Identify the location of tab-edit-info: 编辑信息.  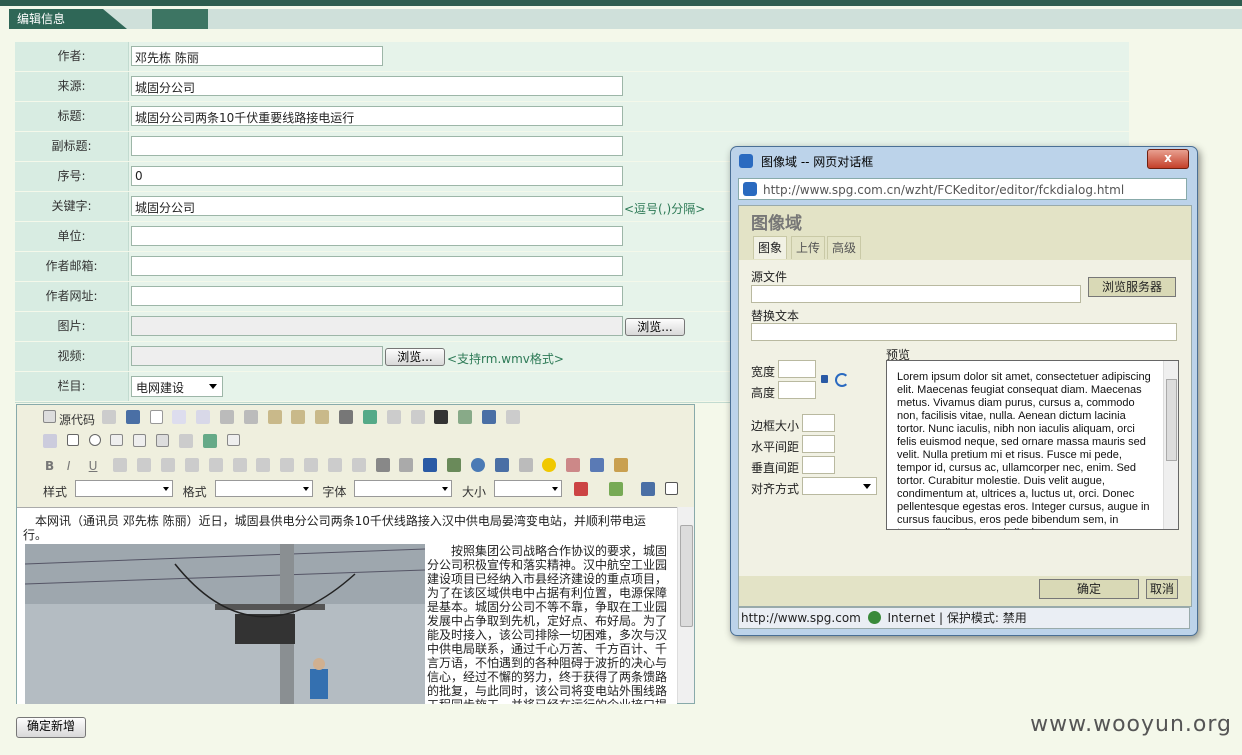
(68, 19).